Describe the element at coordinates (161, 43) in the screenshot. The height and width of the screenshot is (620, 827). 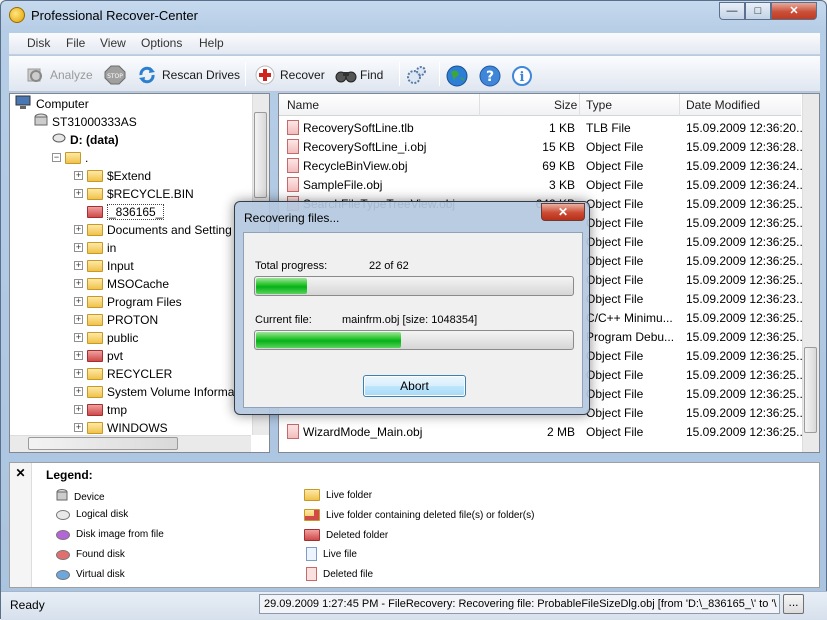
I see `menu-options: Options` at that location.